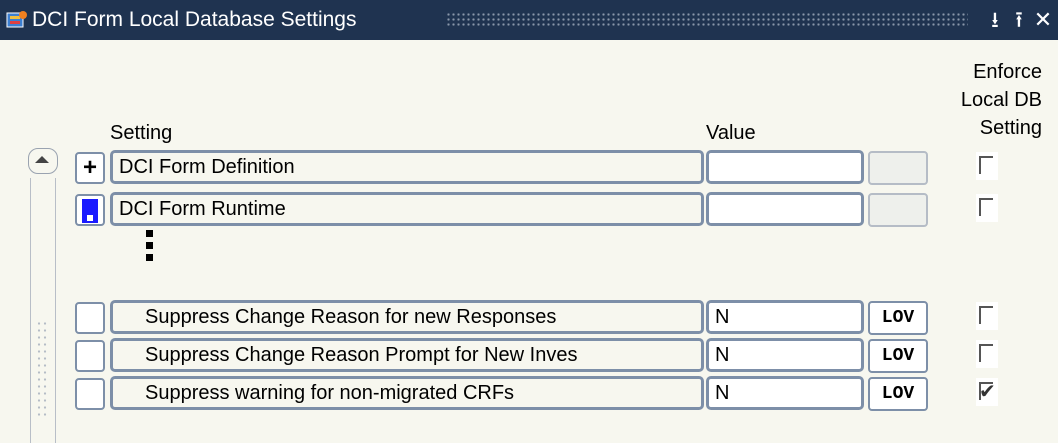 Image resolution: width=1058 pixels, height=443 pixels. Describe the element at coordinates (151, 248) in the screenshot. I see `more-items-ellipsis` at that location.